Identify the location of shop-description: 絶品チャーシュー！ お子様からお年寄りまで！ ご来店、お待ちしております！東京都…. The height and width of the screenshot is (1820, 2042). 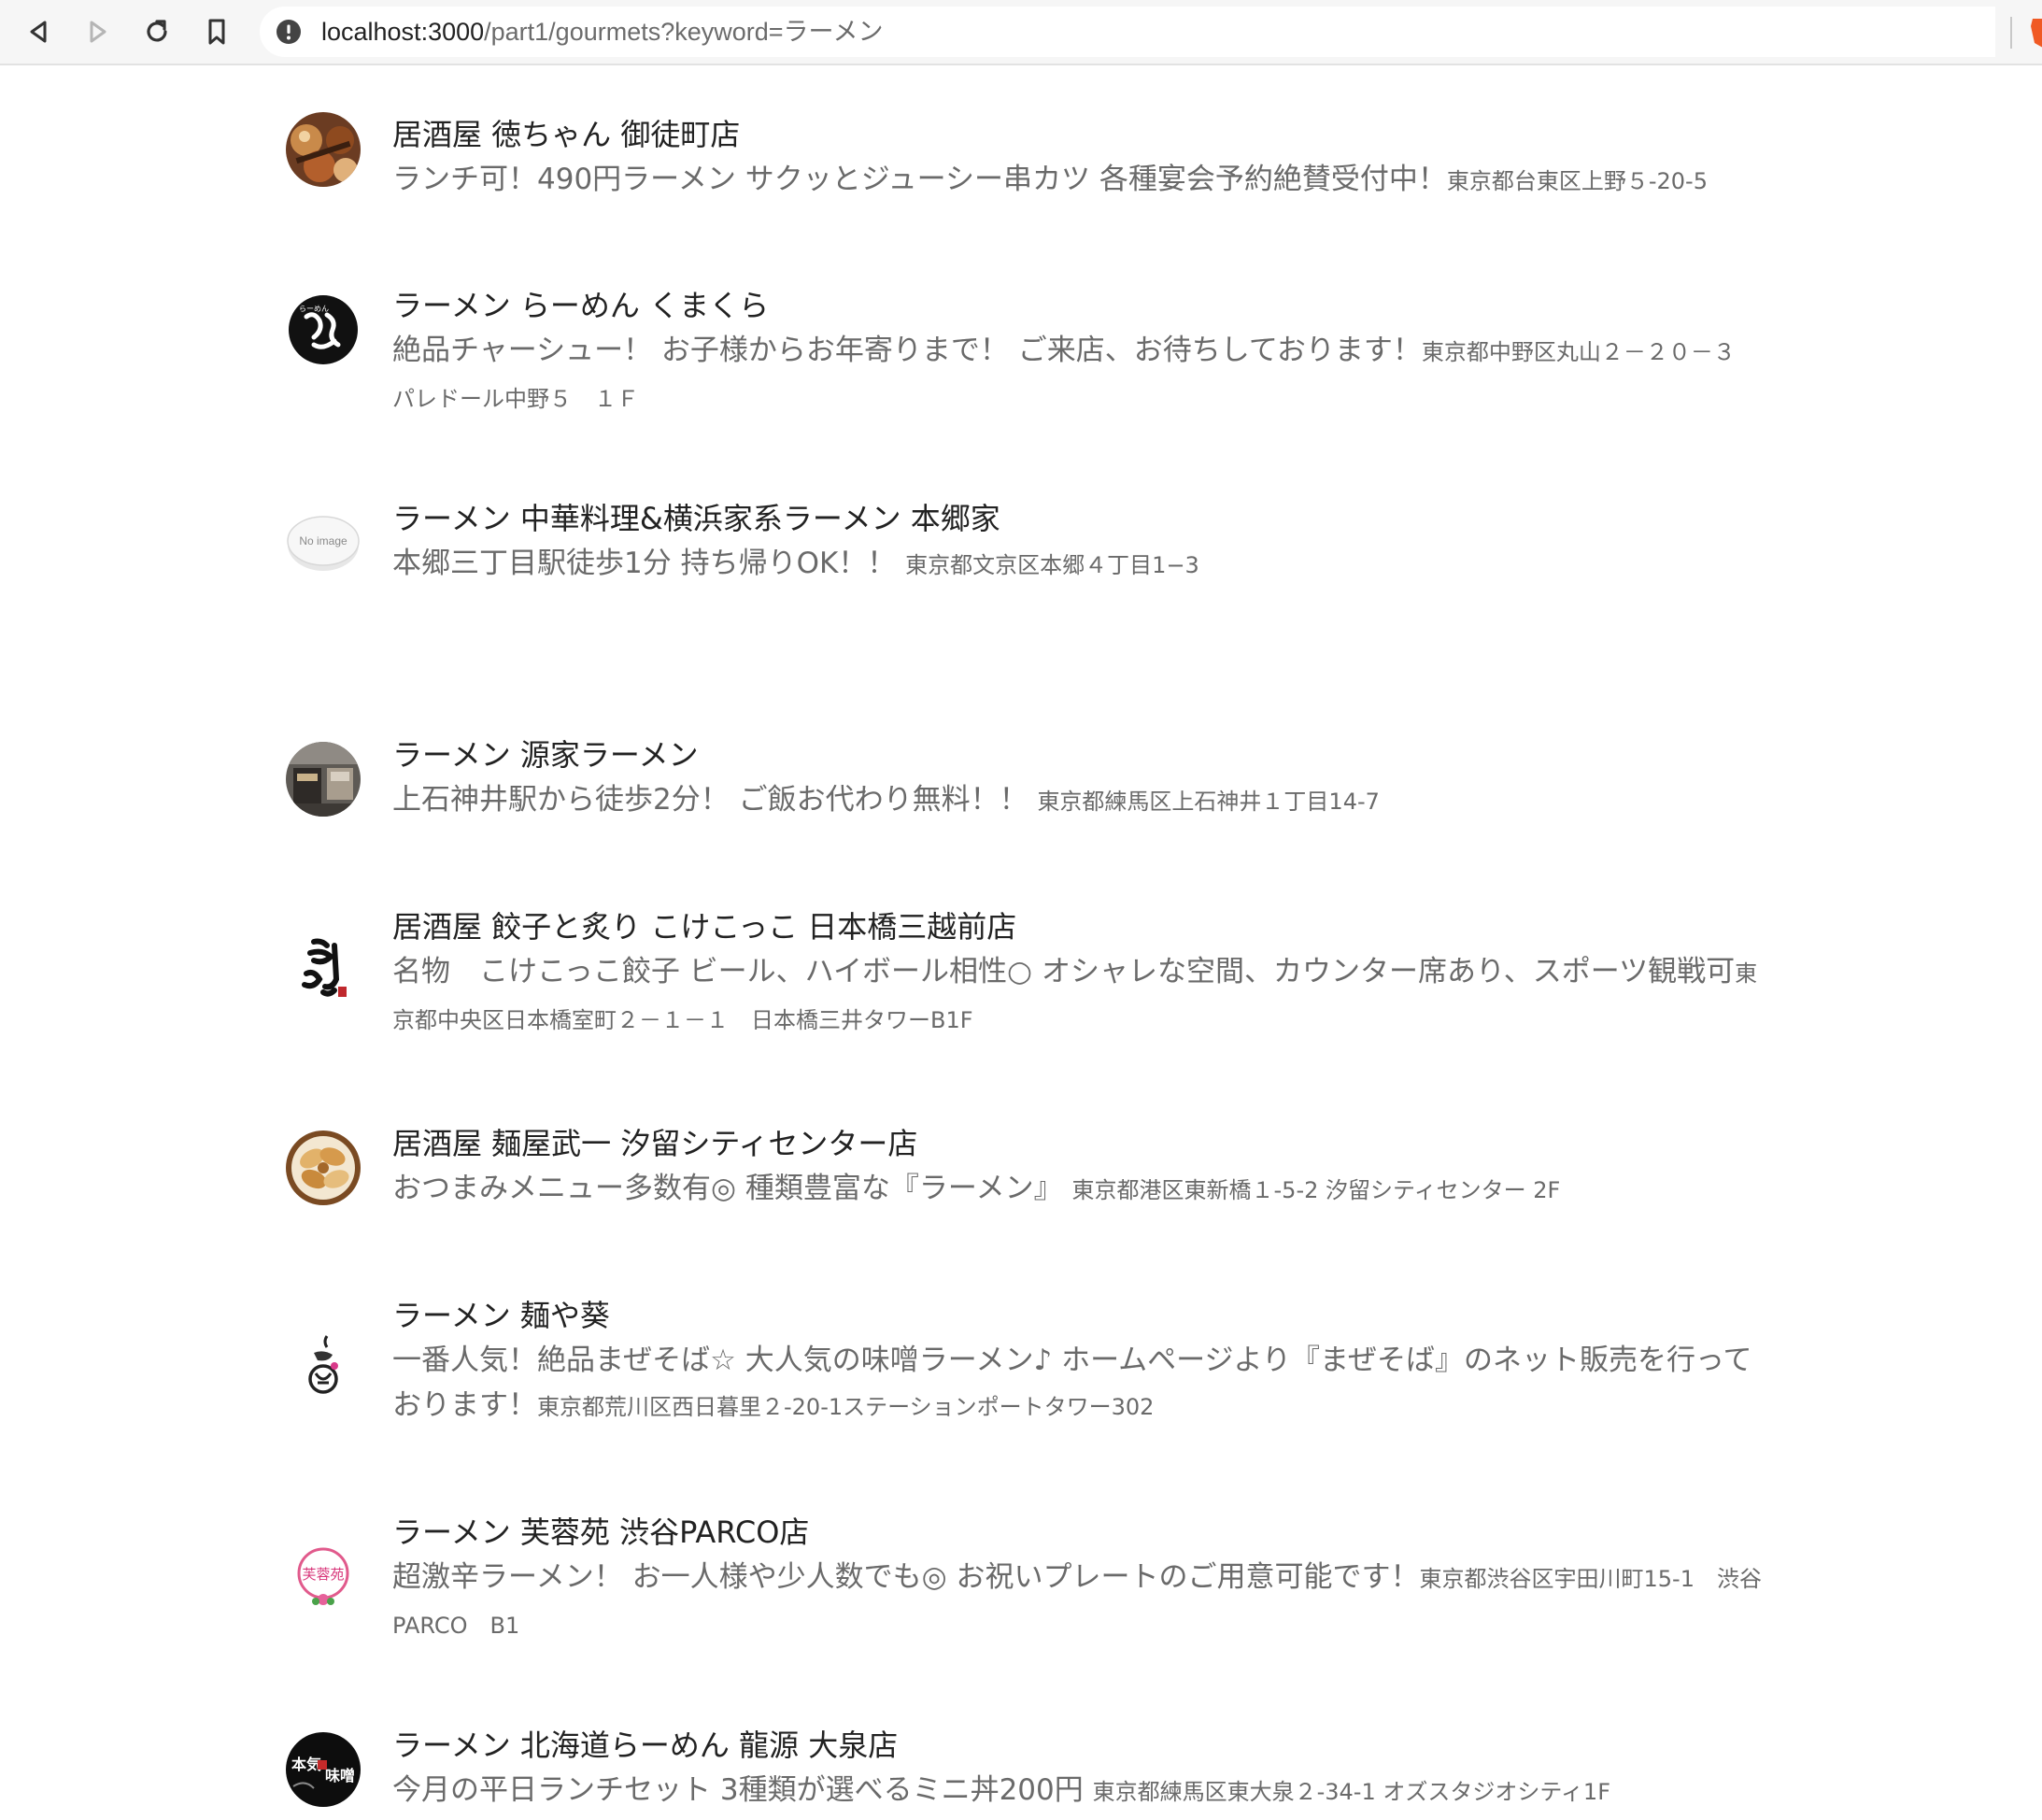
(1077, 374).